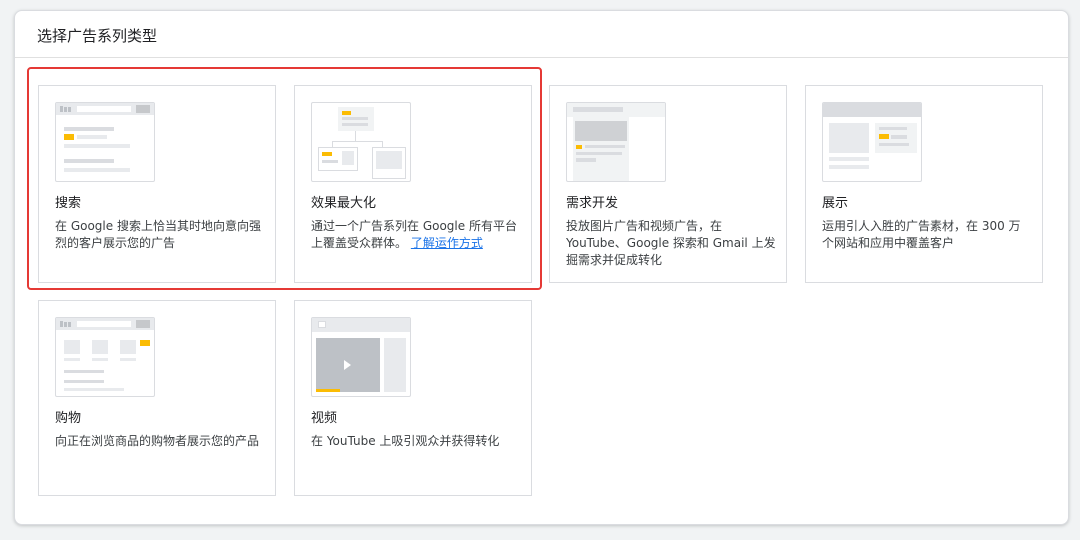  Describe the element at coordinates (105, 142) in the screenshot. I see `search-ad-thumbnail-icon` at that location.